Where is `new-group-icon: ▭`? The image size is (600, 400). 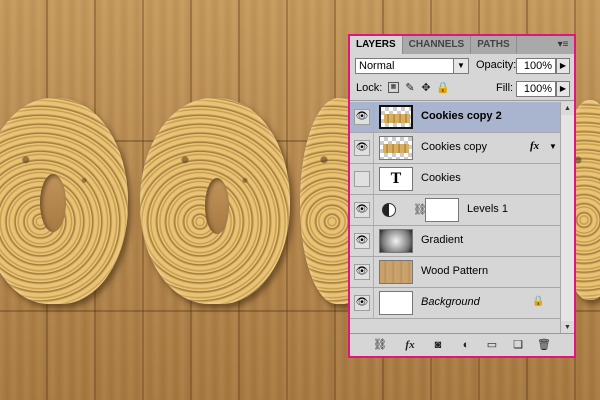
new-group-icon: ▭ is located at coordinates (492, 345).